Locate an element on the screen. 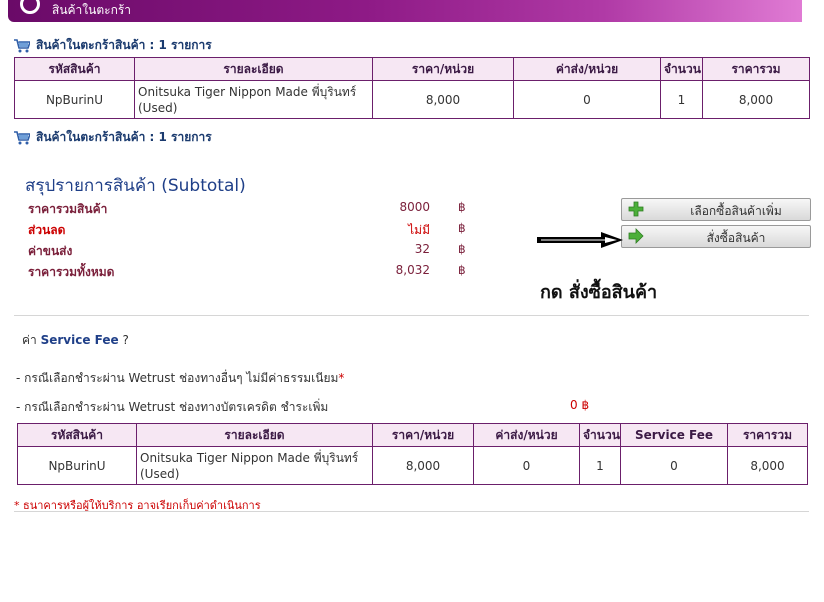 Image resolution: width=824 pixels, height=602 pixels. subtotal-title: สรุปรายการสินค้า (Subtotal) is located at coordinates (135, 186).